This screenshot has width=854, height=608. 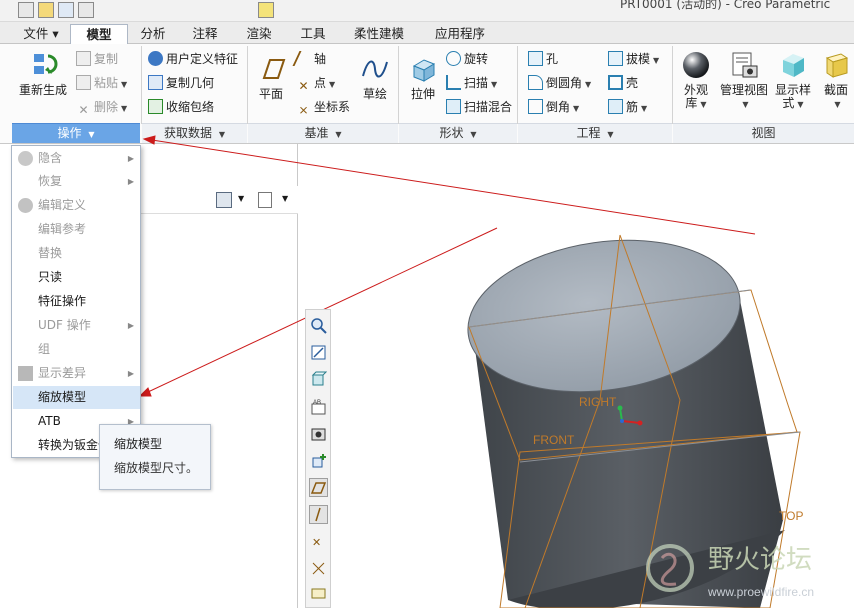 I want to click on datum-axis-display-icon, so click(x=318, y=514).